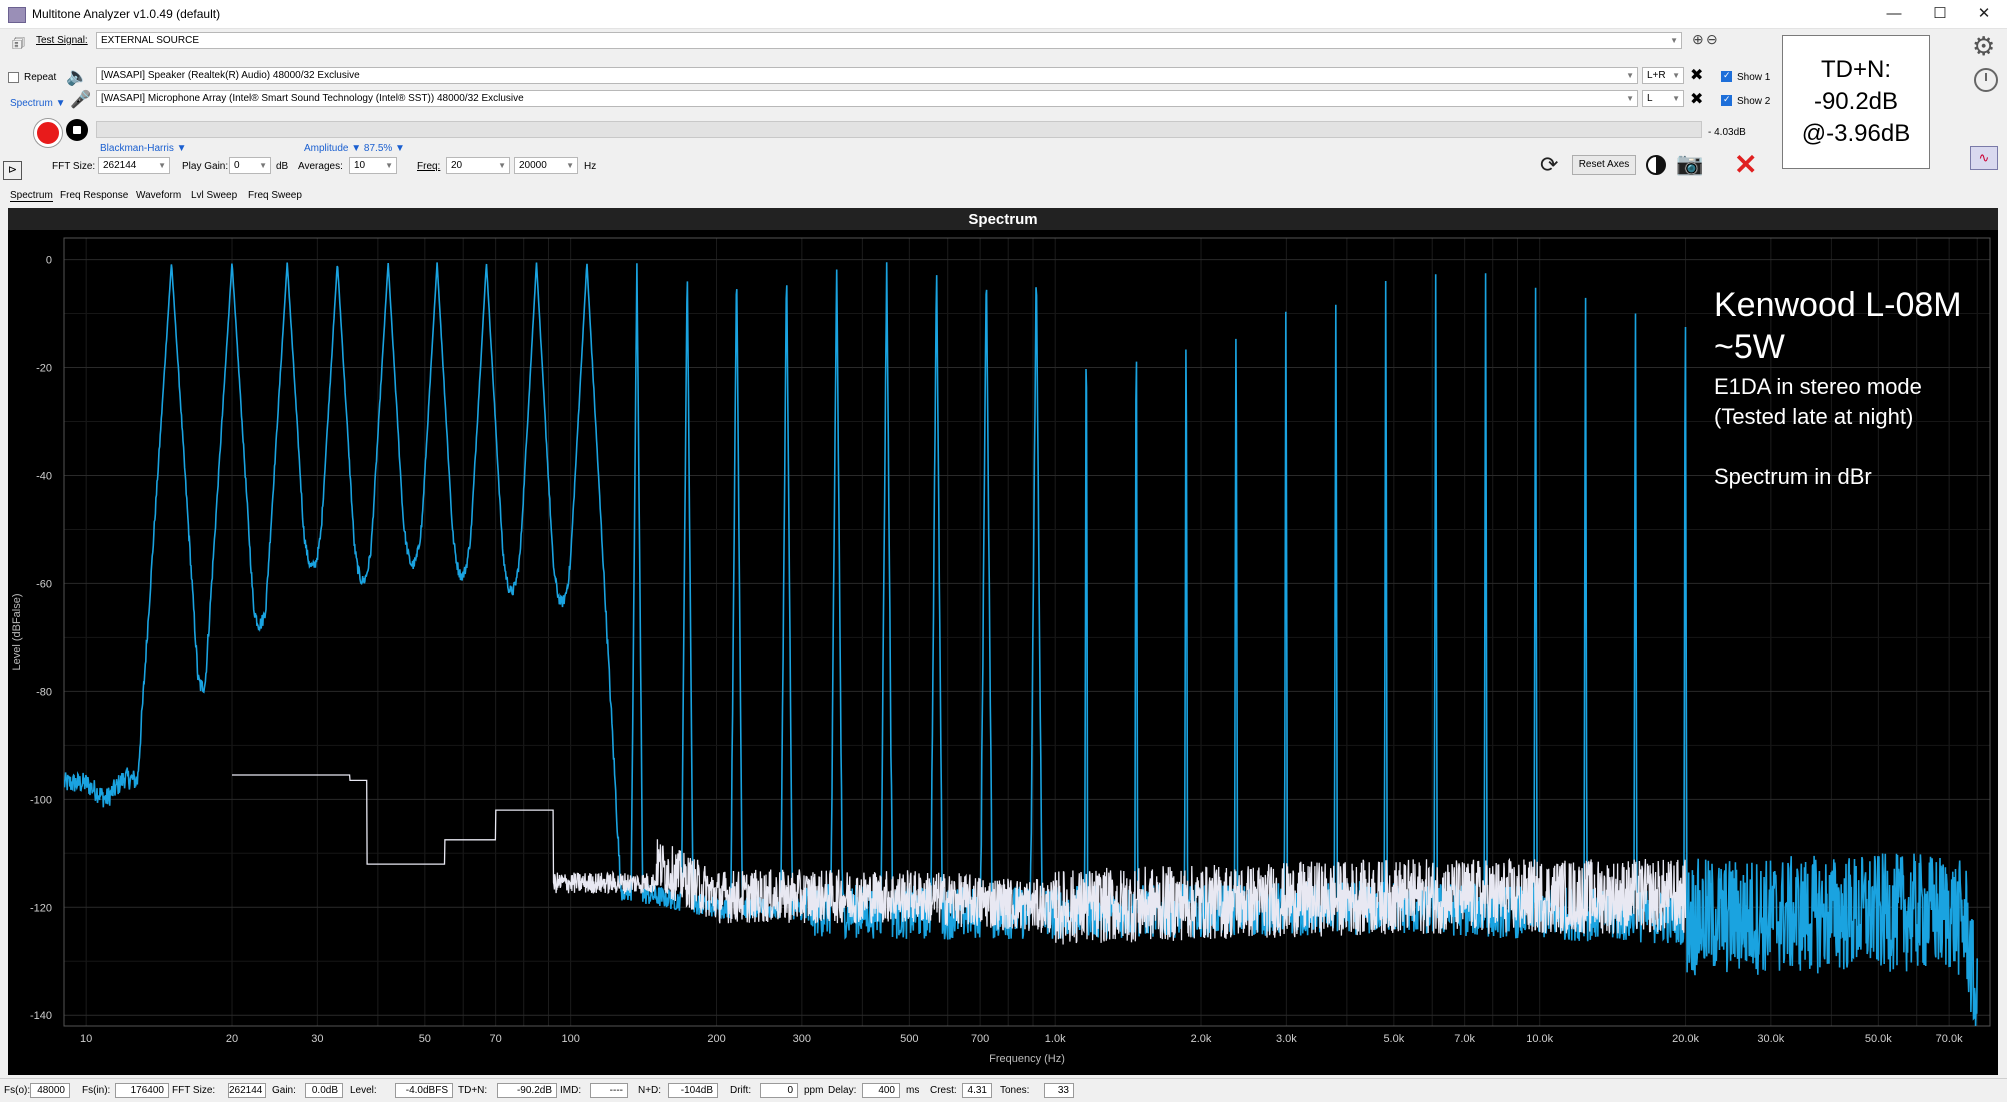  I want to click on stop-button, so click(77, 130).